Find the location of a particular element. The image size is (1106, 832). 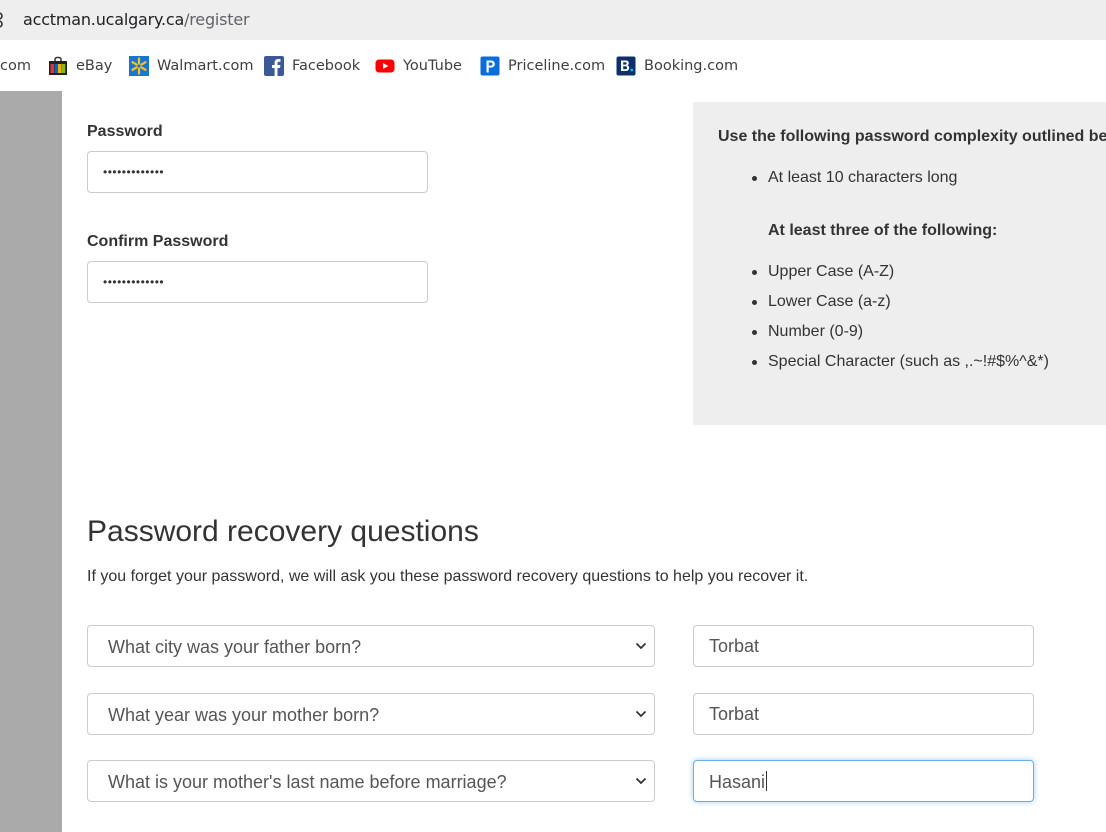

bookmark-booking: Booking.com is located at coordinates (677, 66).